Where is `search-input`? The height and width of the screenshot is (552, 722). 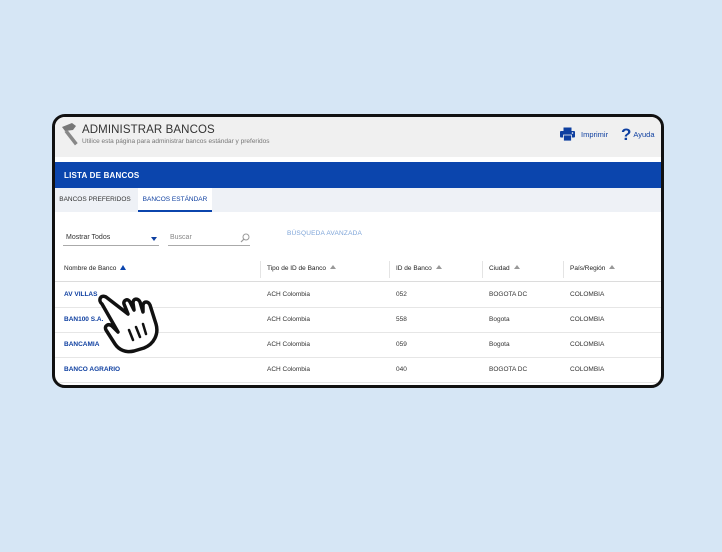
search-input is located at coordinates (203, 237).